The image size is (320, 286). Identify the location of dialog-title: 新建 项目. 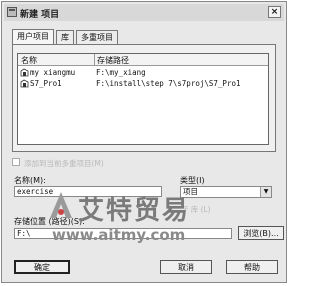
(40, 15).